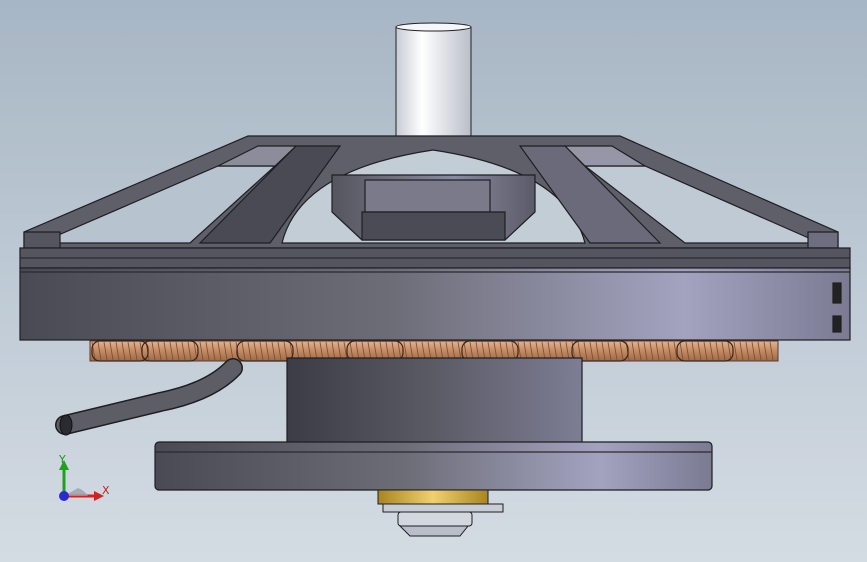 This screenshot has width=867, height=562. I want to click on power-cable, so click(149, 397).